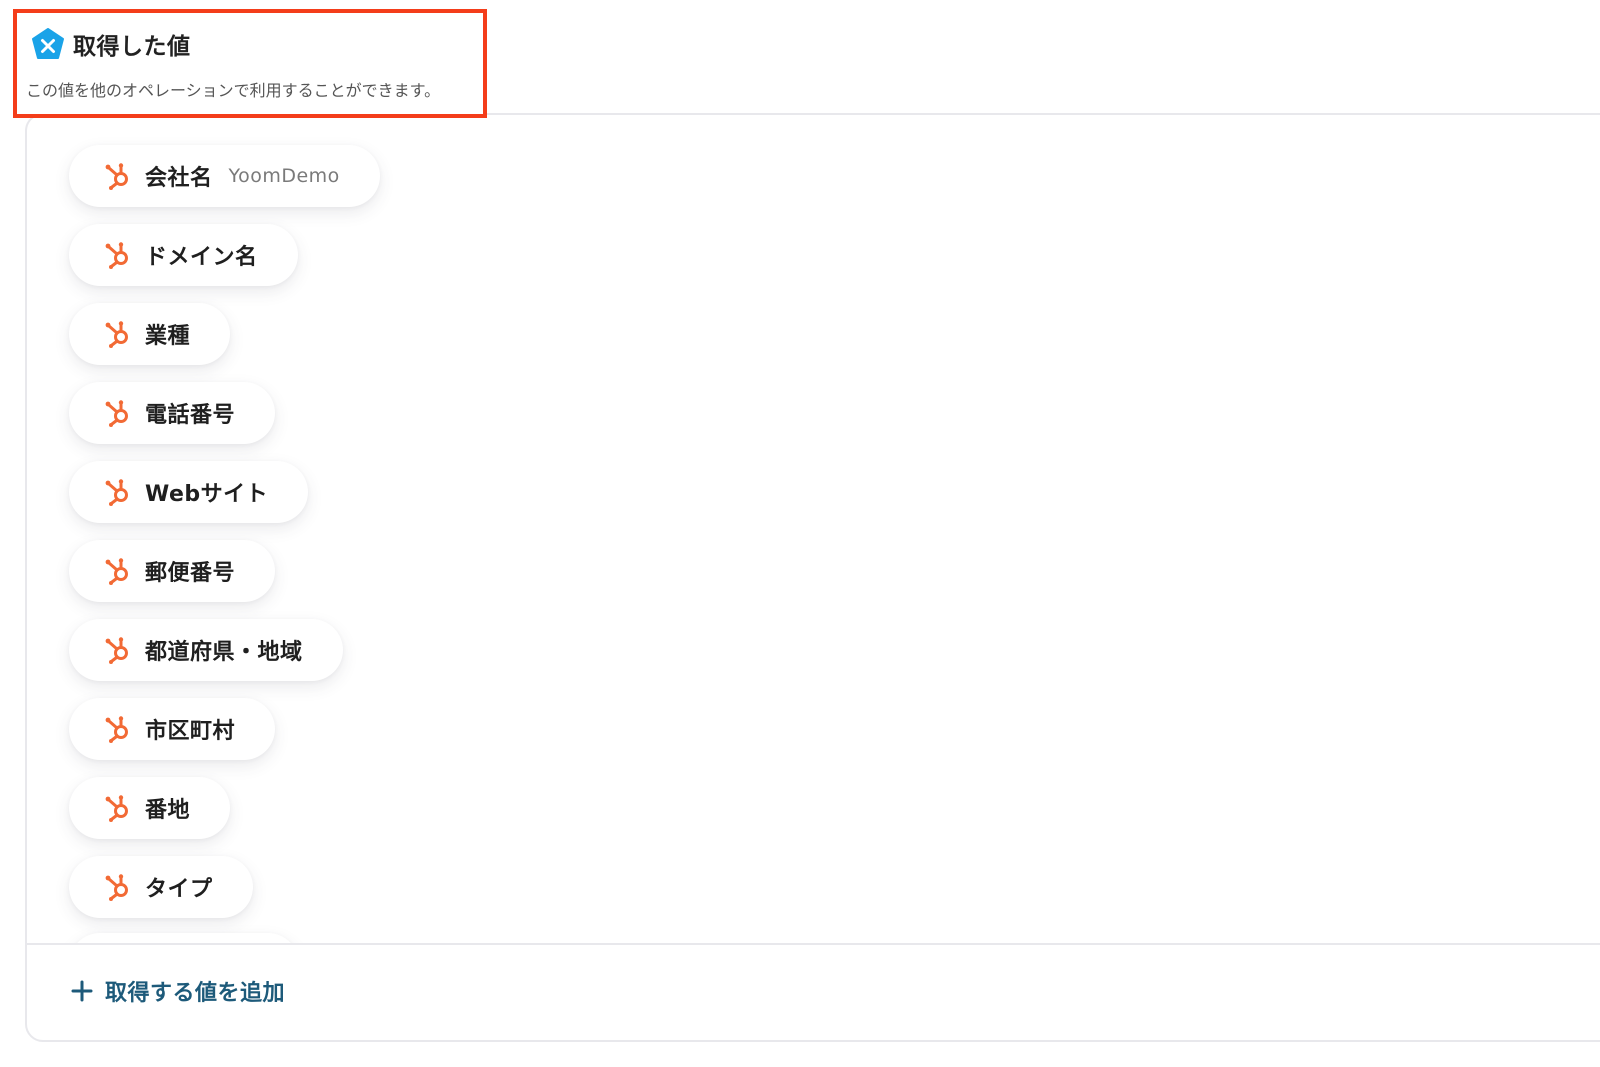 Image resolution: width=1600 pixels, height=1067 pixels. What do you see at coordinates (82, 991) in the screenshot?
I see `plus-icon` at bounding box center [82, 991].